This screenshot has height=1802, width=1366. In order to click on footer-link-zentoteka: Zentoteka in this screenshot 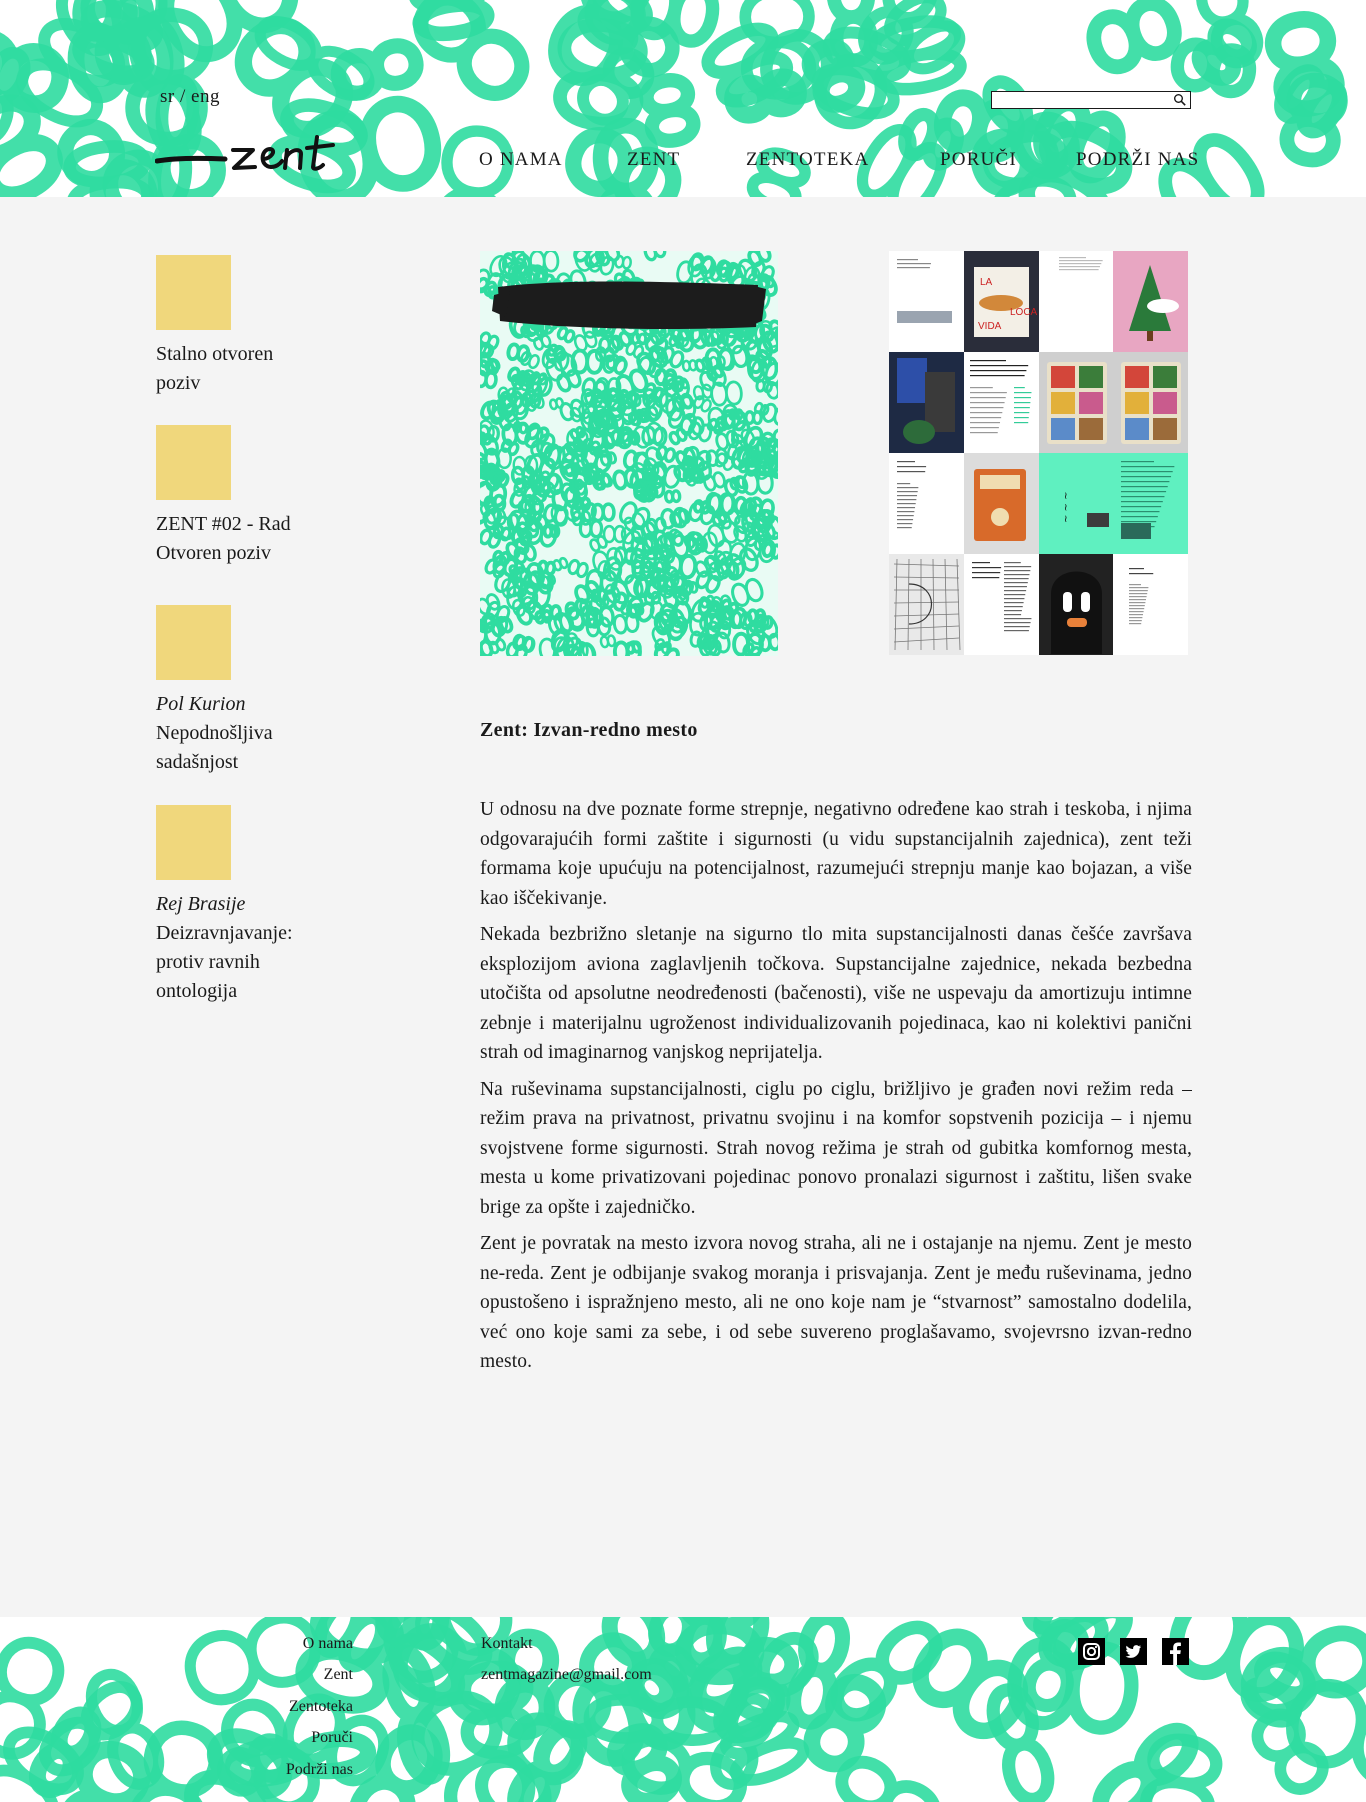, I will do `click(321, 1707)`.